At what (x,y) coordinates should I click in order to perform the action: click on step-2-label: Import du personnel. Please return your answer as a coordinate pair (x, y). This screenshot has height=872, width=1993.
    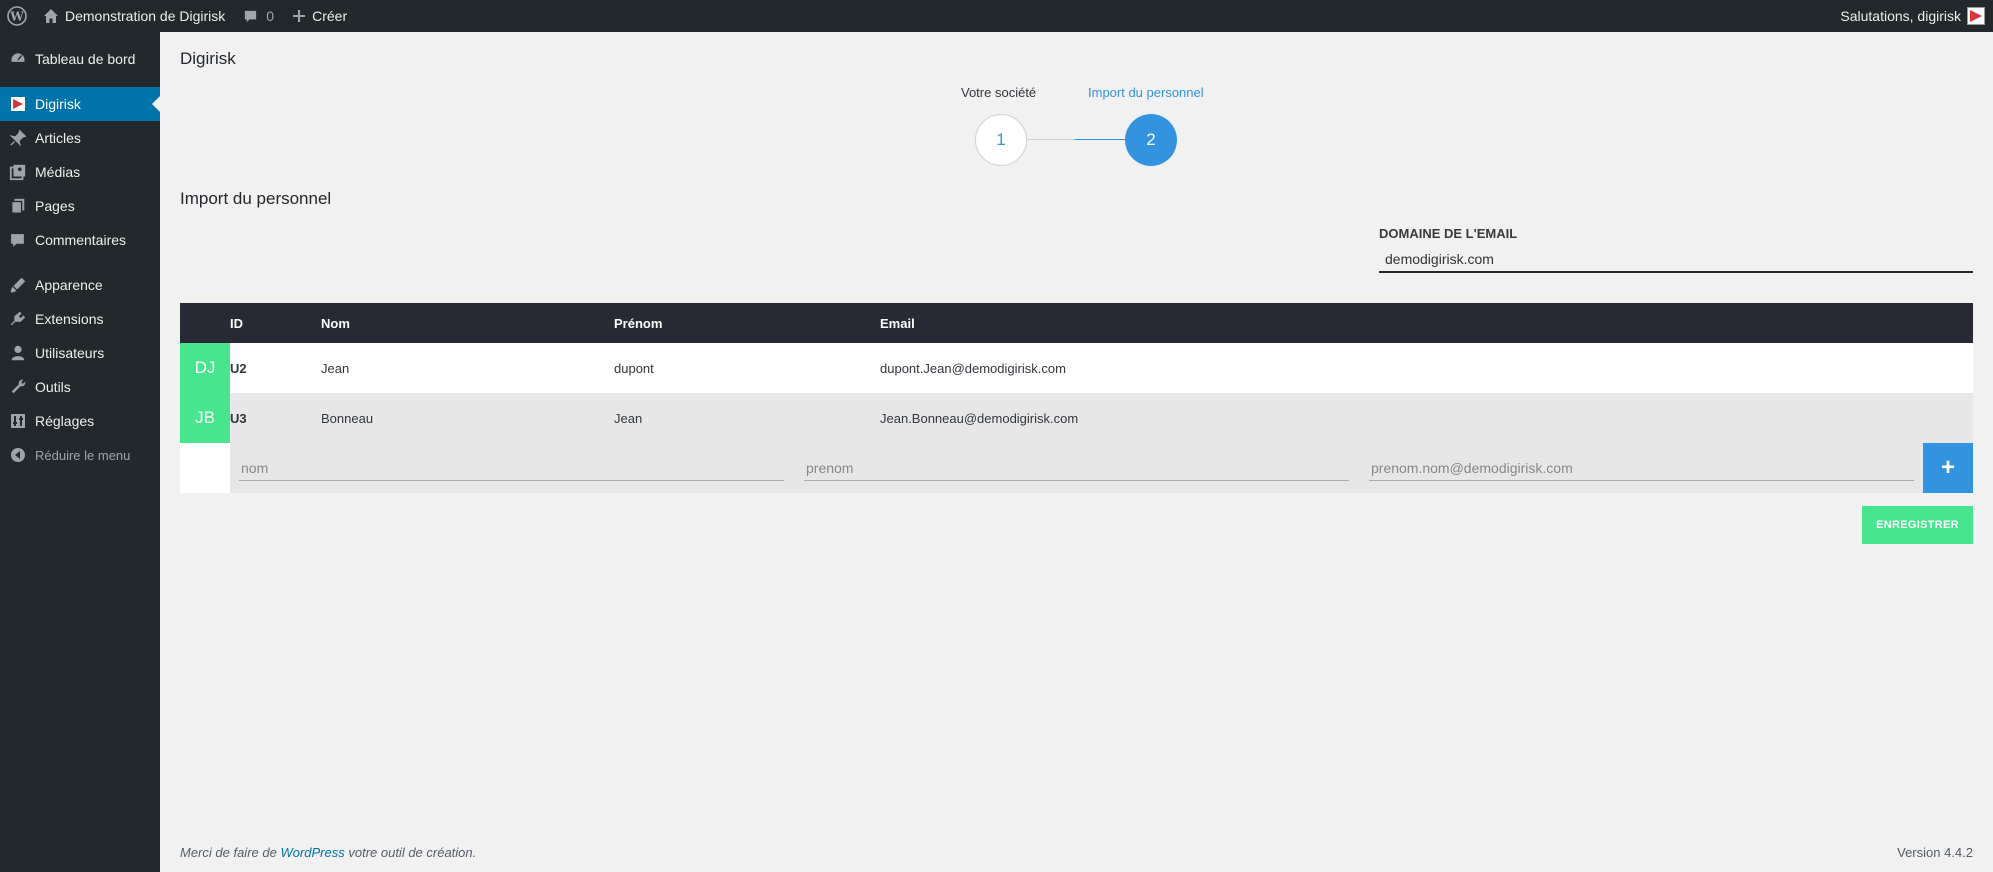
    Looking at the image, I should click on (1146, 92).